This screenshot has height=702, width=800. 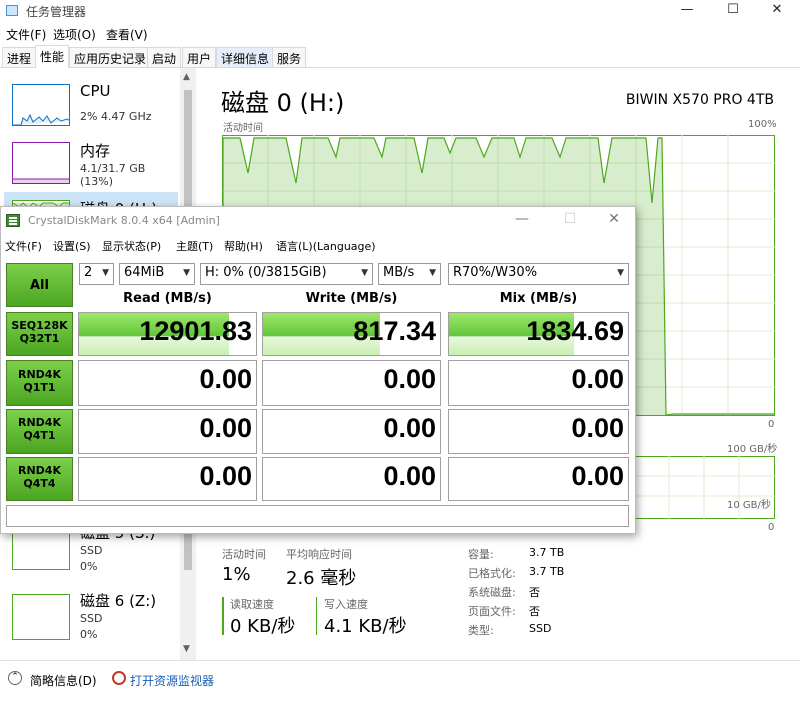 What do you see at coordinates (19, 57) in the screenshot?
I see `tab-processes: 进程` at bounding box center [19, 57].